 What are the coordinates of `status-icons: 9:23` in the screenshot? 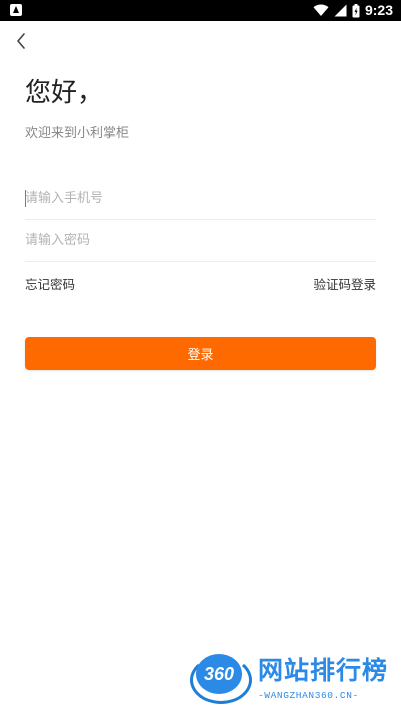 It's located at (353, 10).